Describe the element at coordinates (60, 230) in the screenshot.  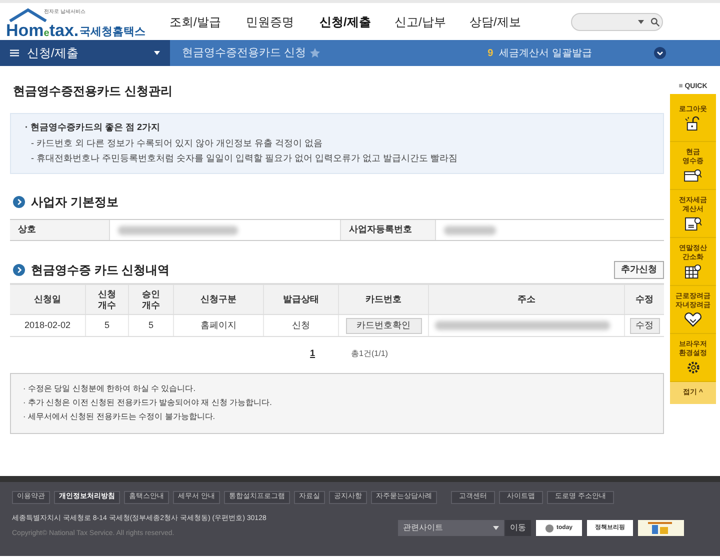
I see `field-label: 상호` at that location.